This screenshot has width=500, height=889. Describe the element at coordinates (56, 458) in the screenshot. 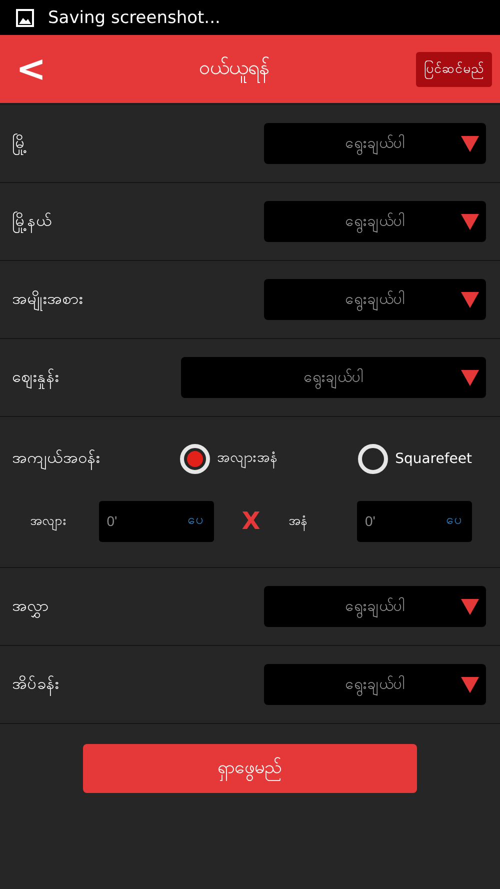

I see `field-label: အကျယ်အဝန်း` at that location.